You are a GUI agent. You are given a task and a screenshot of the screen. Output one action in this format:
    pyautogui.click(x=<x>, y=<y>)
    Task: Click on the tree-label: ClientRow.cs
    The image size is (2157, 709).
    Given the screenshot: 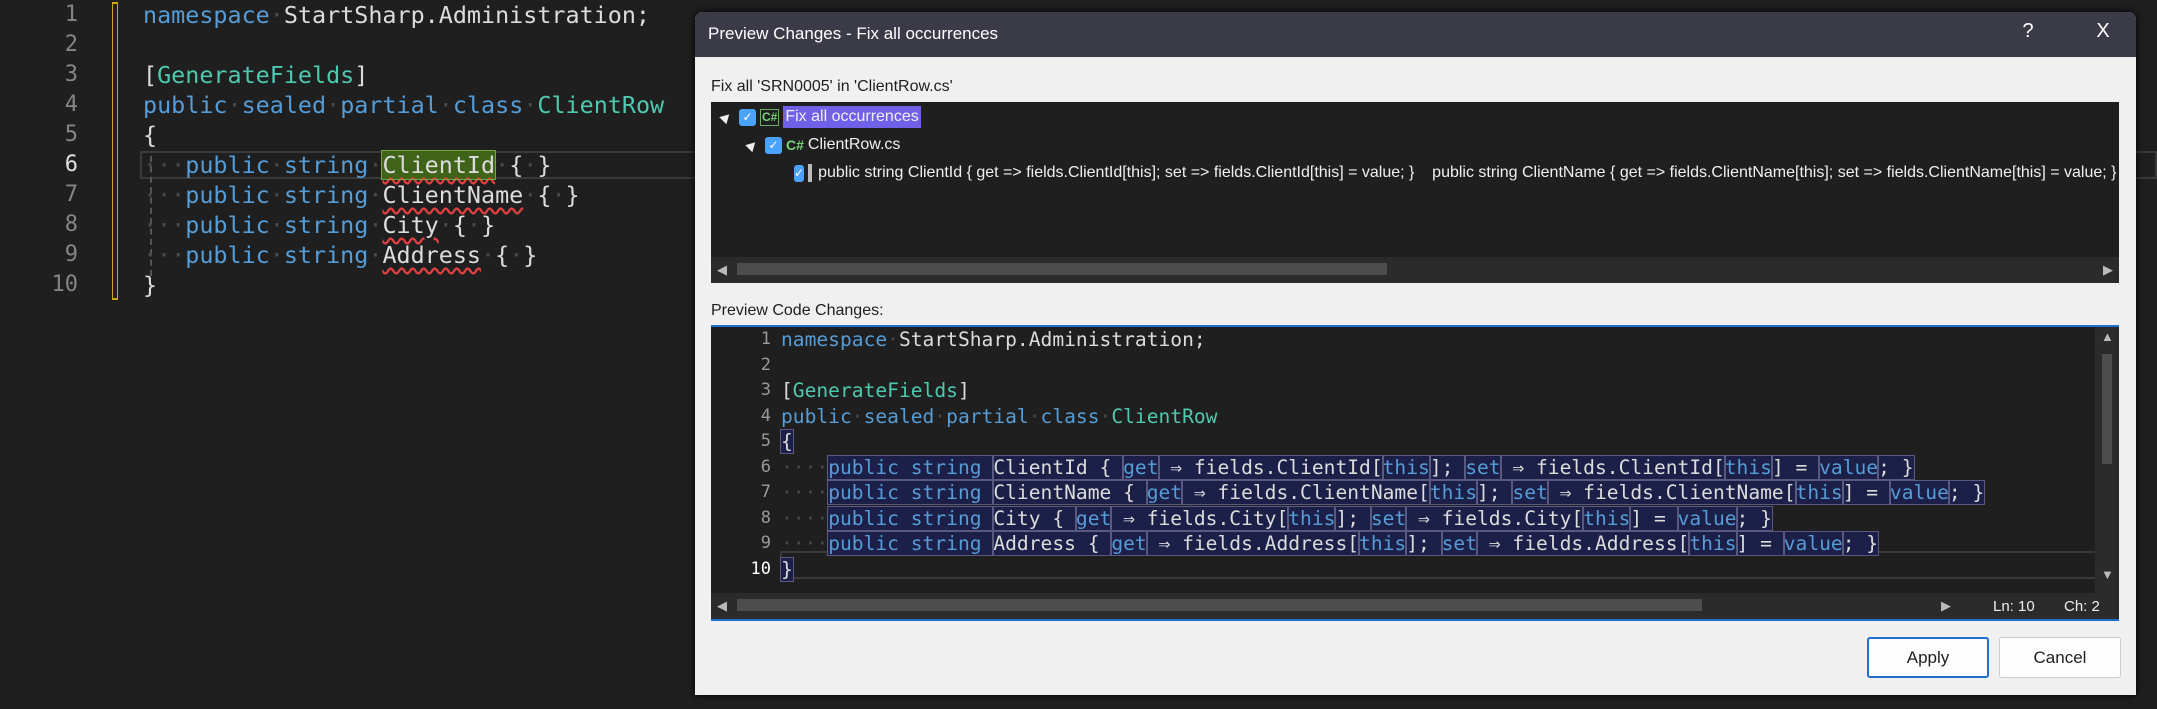 What is the action you would take?
    pyautogui.click(x=854, y=144)
    